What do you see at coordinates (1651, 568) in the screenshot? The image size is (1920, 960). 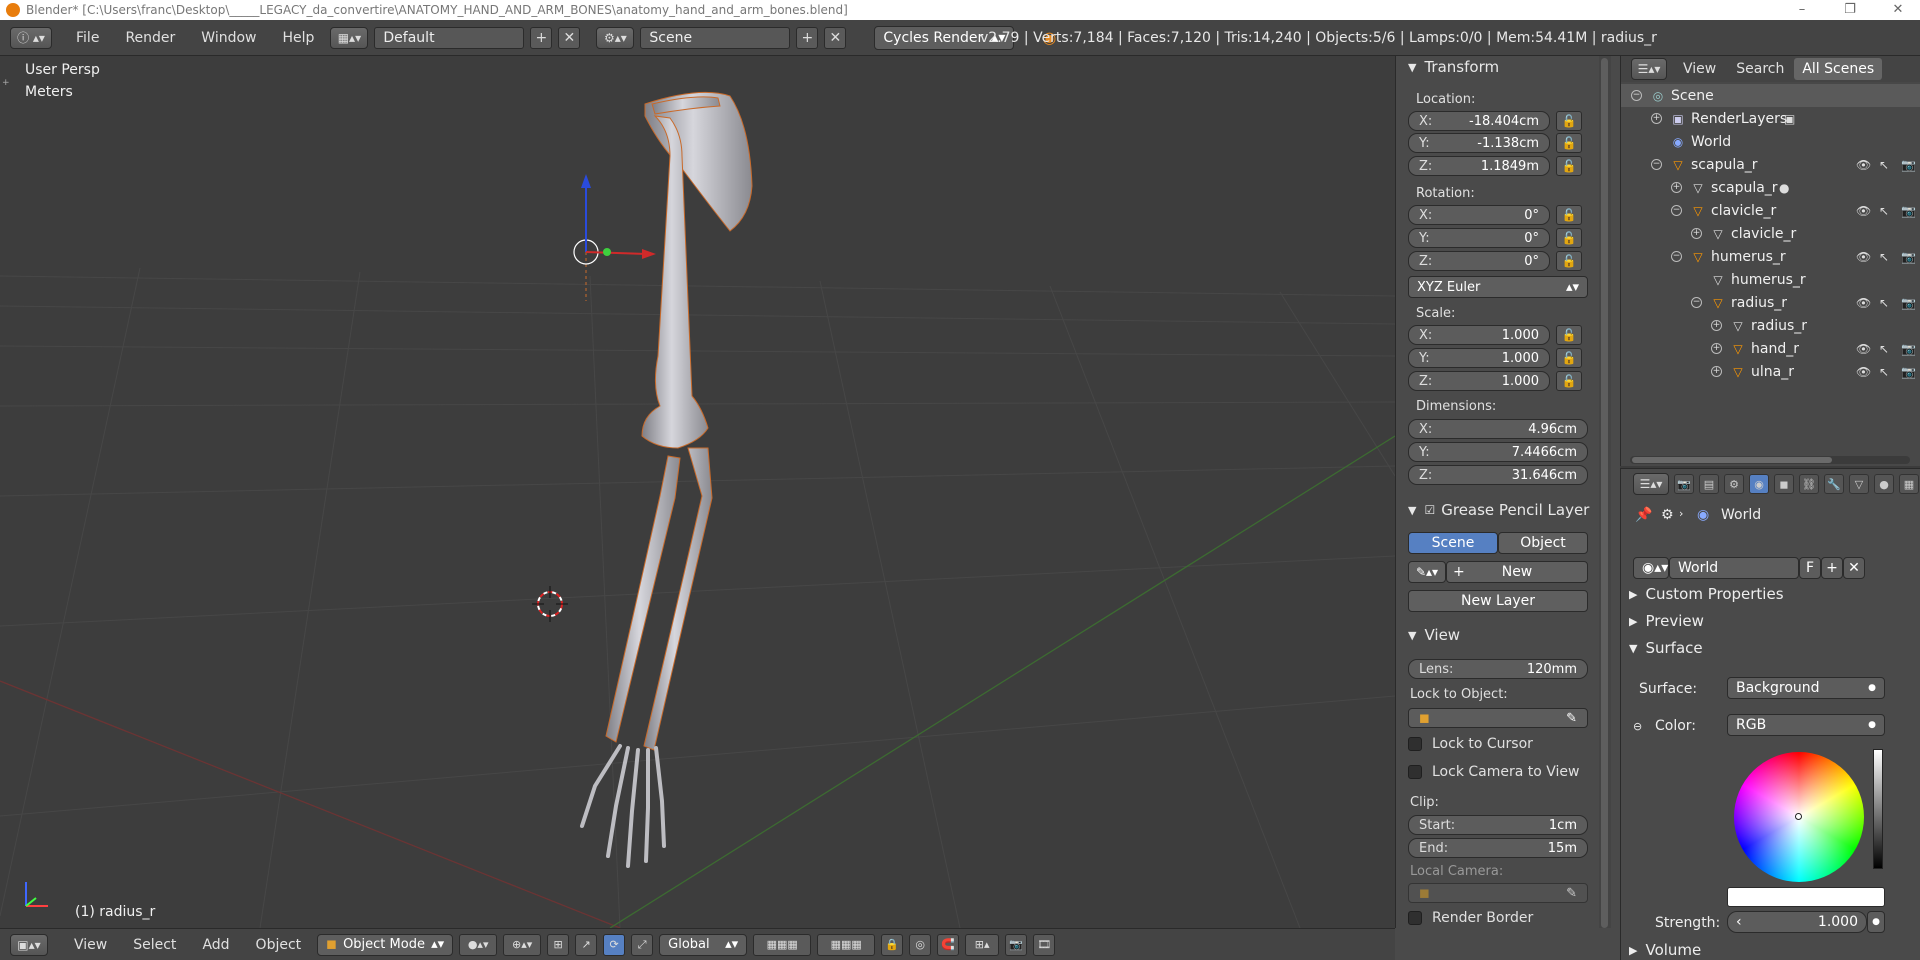 I see `world-browse-button: ◉▴▾` at bounding box center [1651, 568].